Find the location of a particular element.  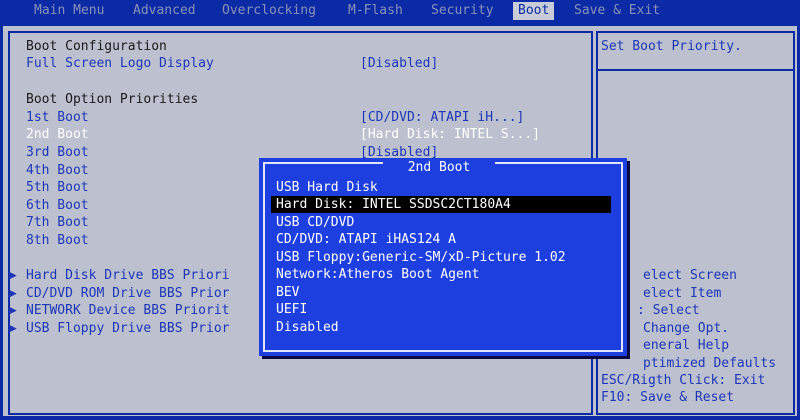

help-key-select-screen: elect Screen is located at coordinates (690, 275).